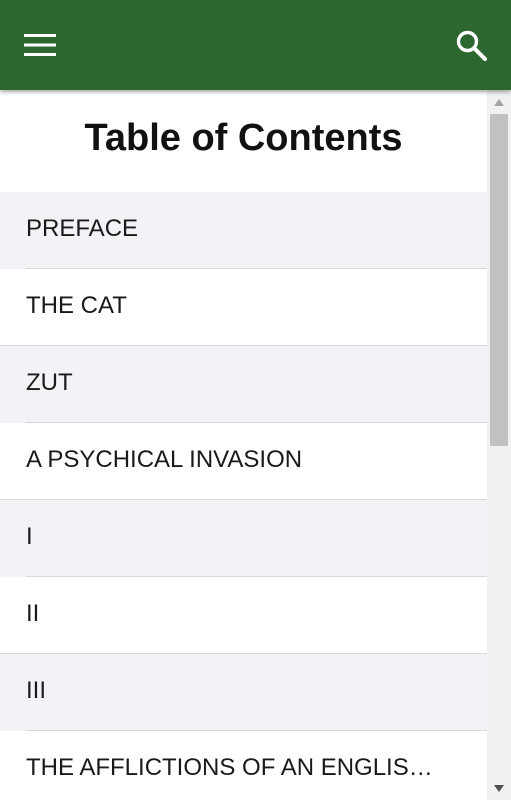  Describe the element at coordinates (36, 690) in the screenshot. I see `toc-item-label: III` at that location.